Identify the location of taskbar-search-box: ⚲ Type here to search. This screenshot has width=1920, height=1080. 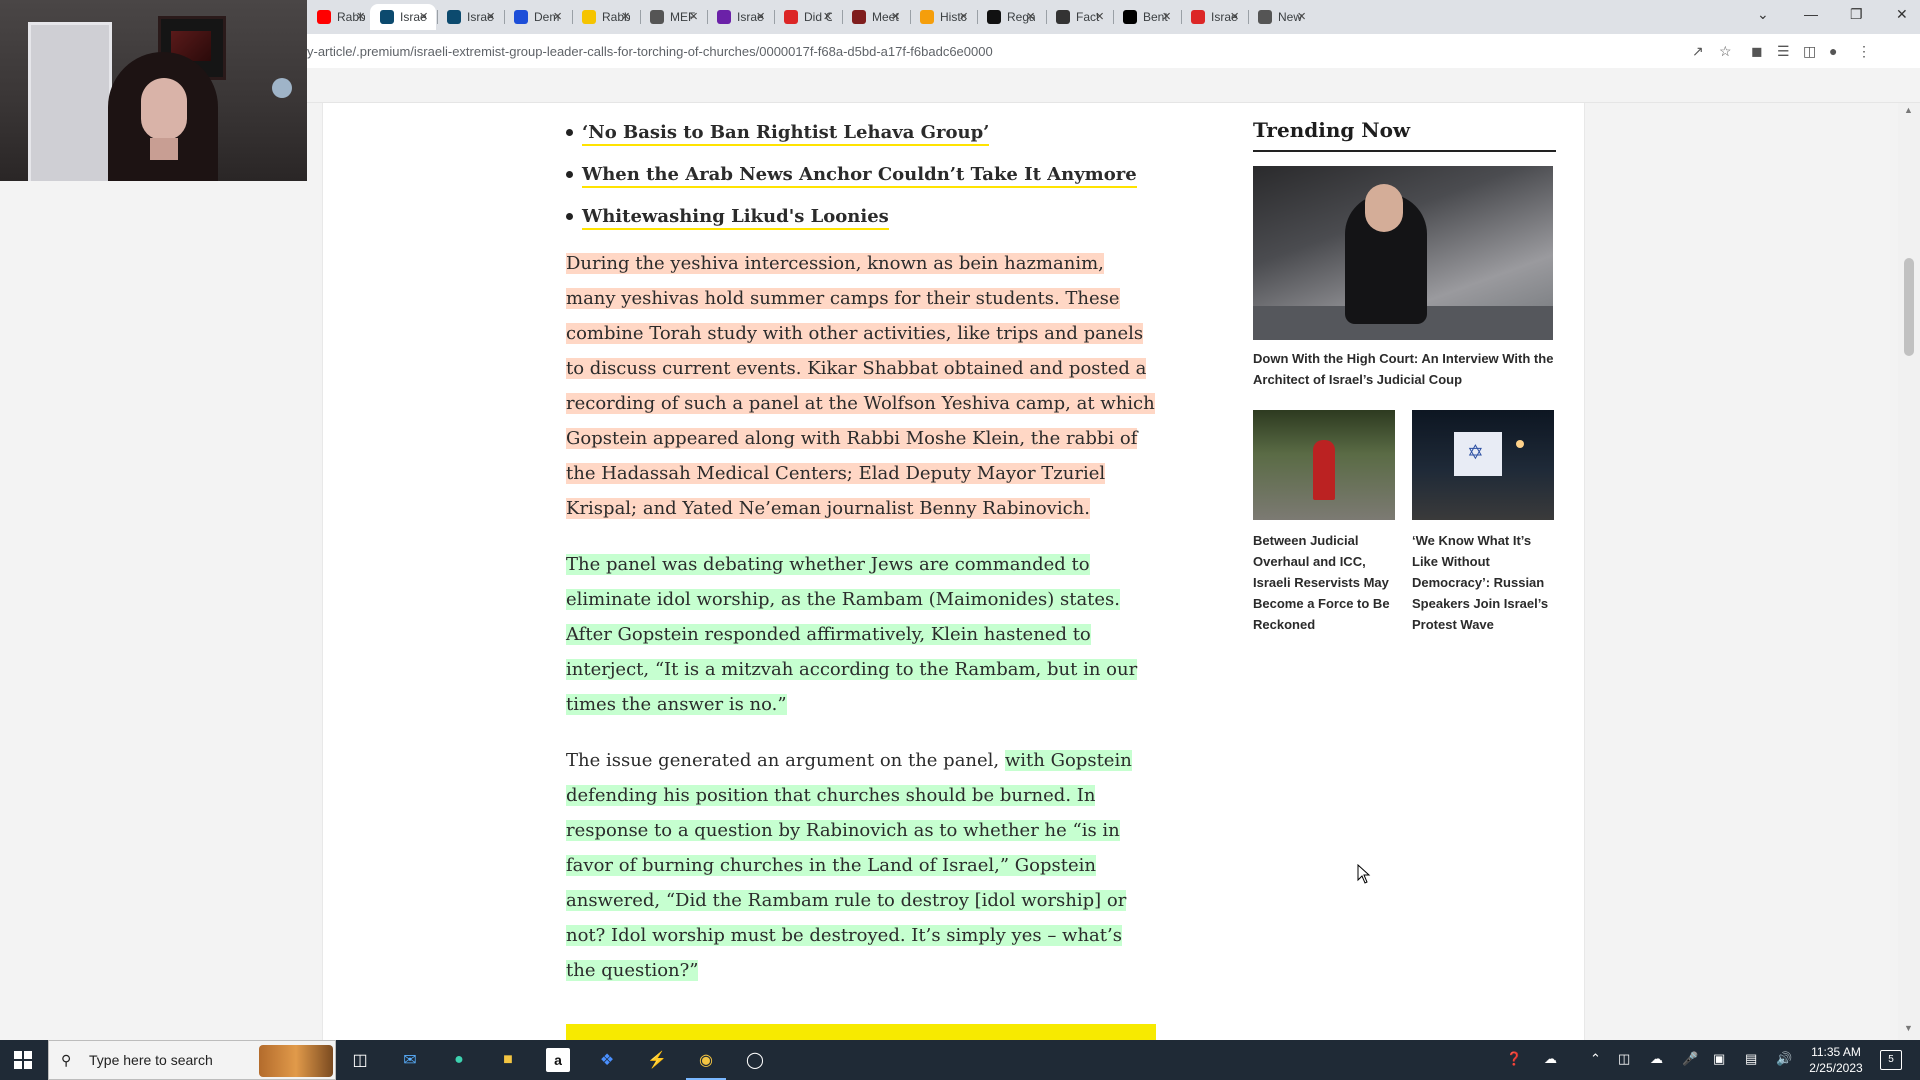
(192, 1060).